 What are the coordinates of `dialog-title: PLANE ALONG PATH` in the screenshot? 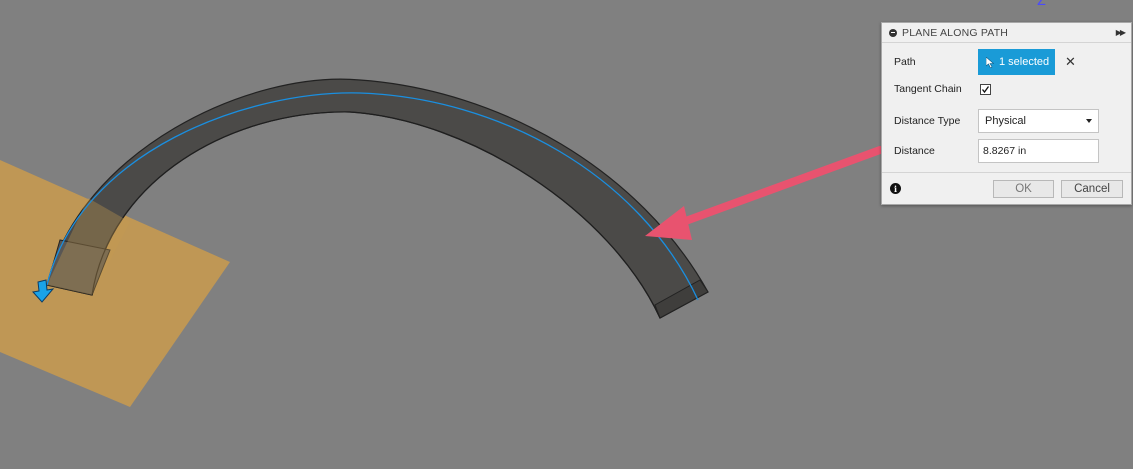 It's located at (955, 32).